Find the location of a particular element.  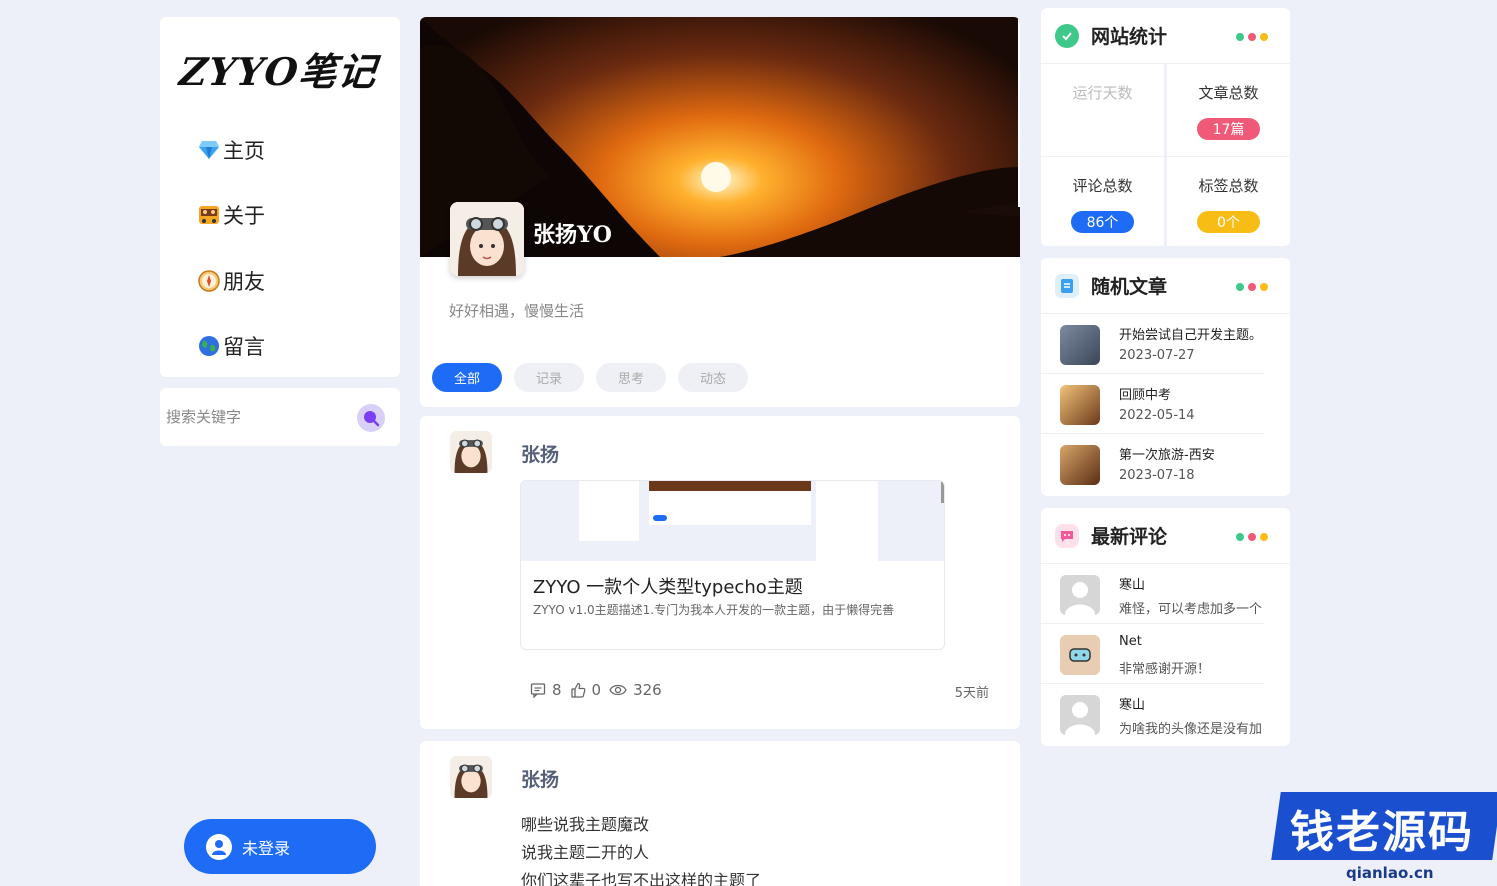

search-button is located at coordinates (371, 418).